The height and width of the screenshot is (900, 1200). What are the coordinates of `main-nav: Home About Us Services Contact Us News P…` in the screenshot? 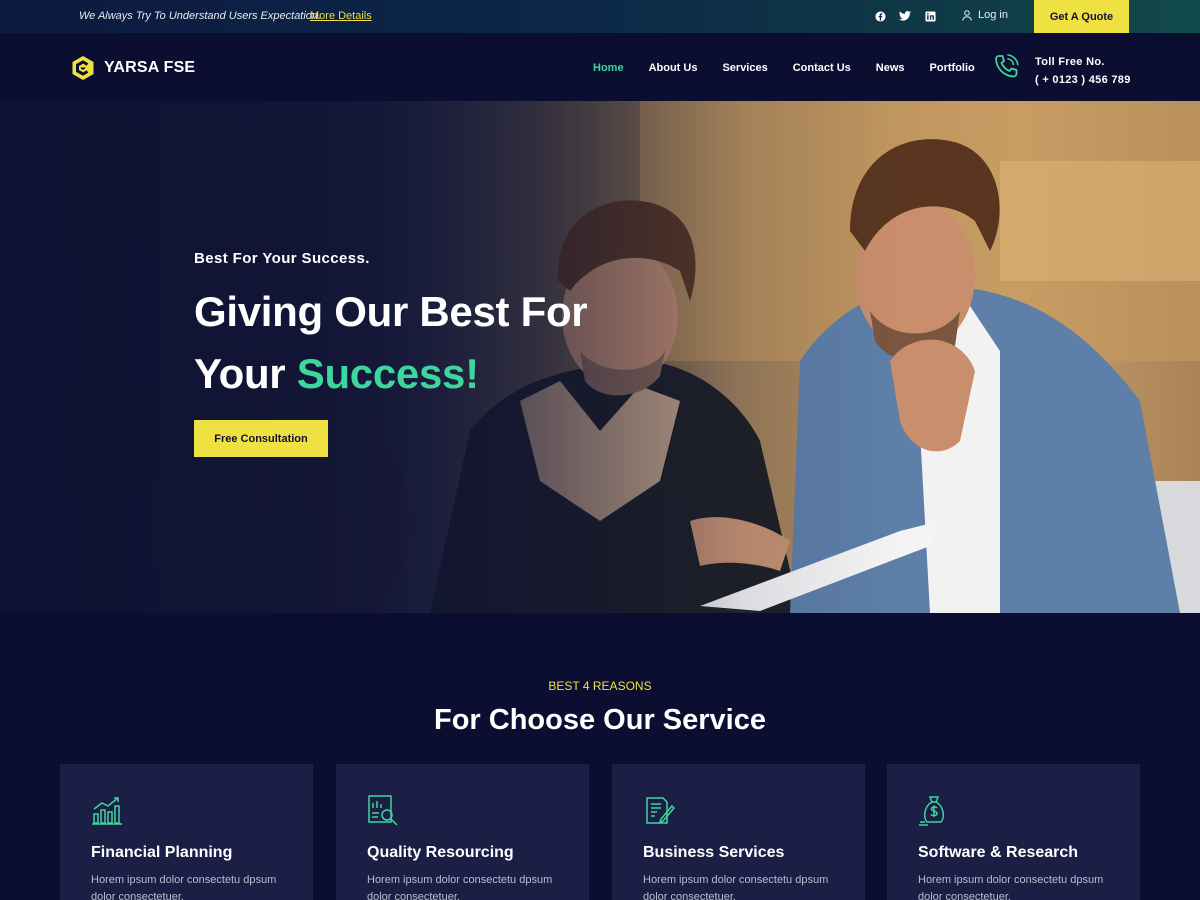 It's located at (796, 68).